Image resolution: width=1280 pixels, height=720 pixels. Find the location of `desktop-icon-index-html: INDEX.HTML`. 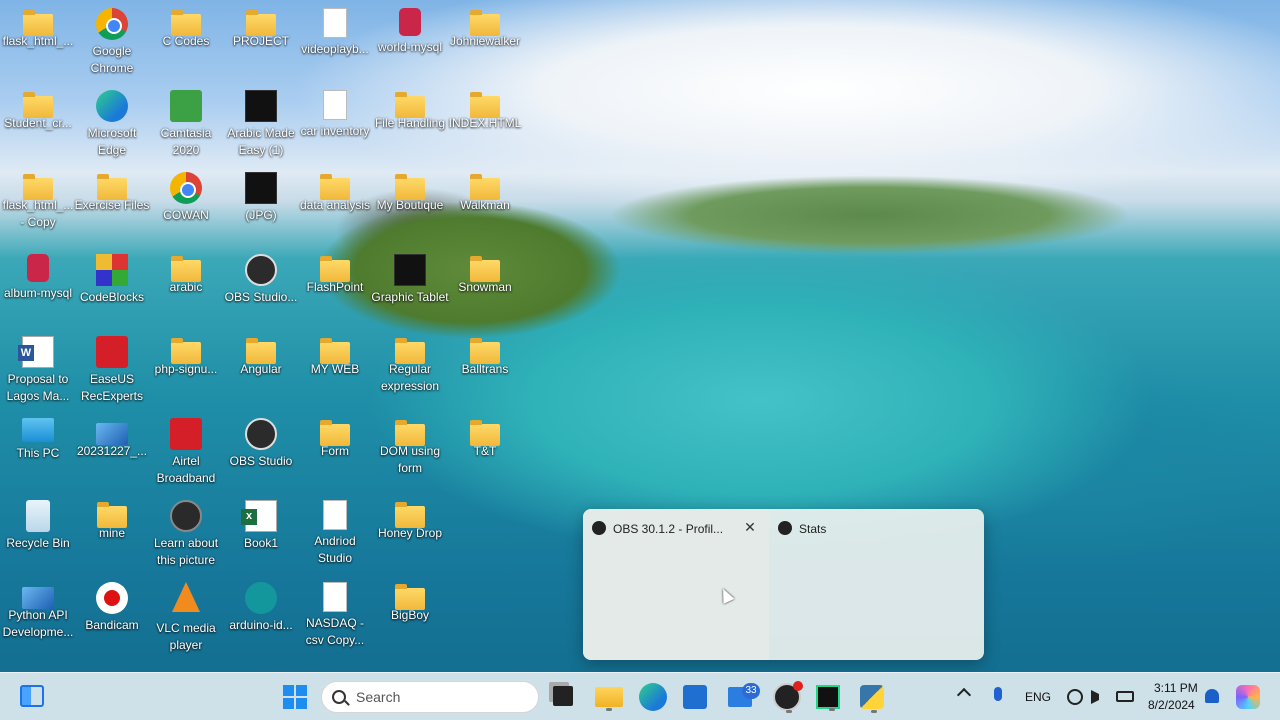

desktop-icon-index-html: INDEX.HTML is located at coordinates (485, 109).